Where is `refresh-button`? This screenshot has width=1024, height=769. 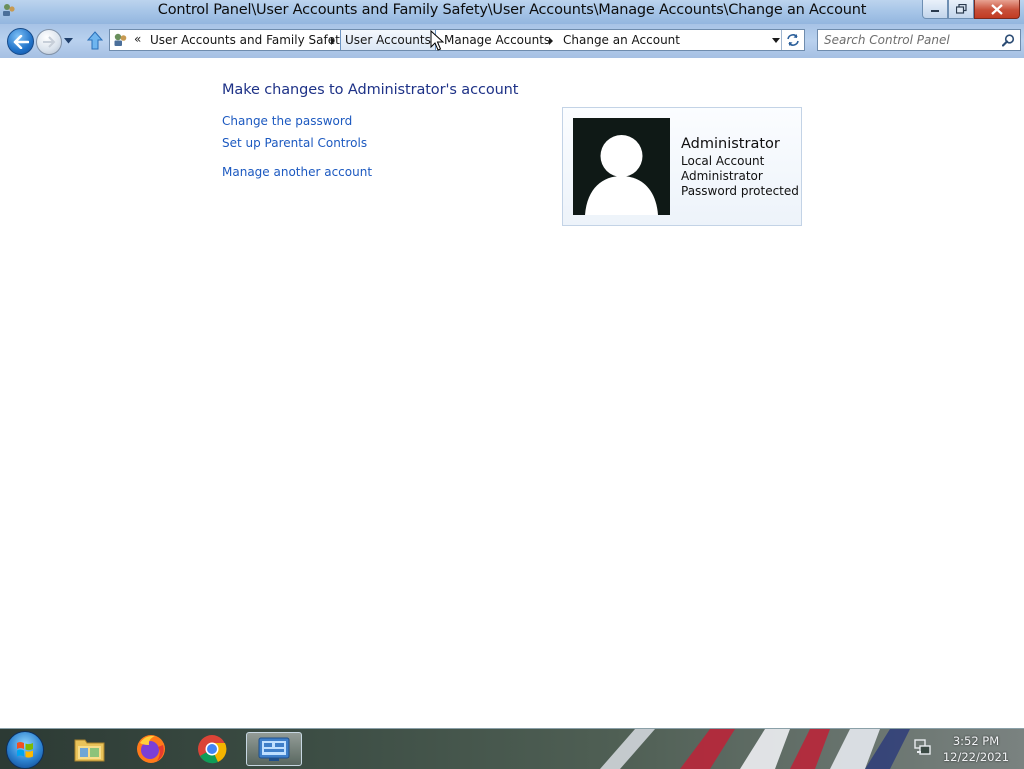 refresh-button is located at coordinates (792, 40).